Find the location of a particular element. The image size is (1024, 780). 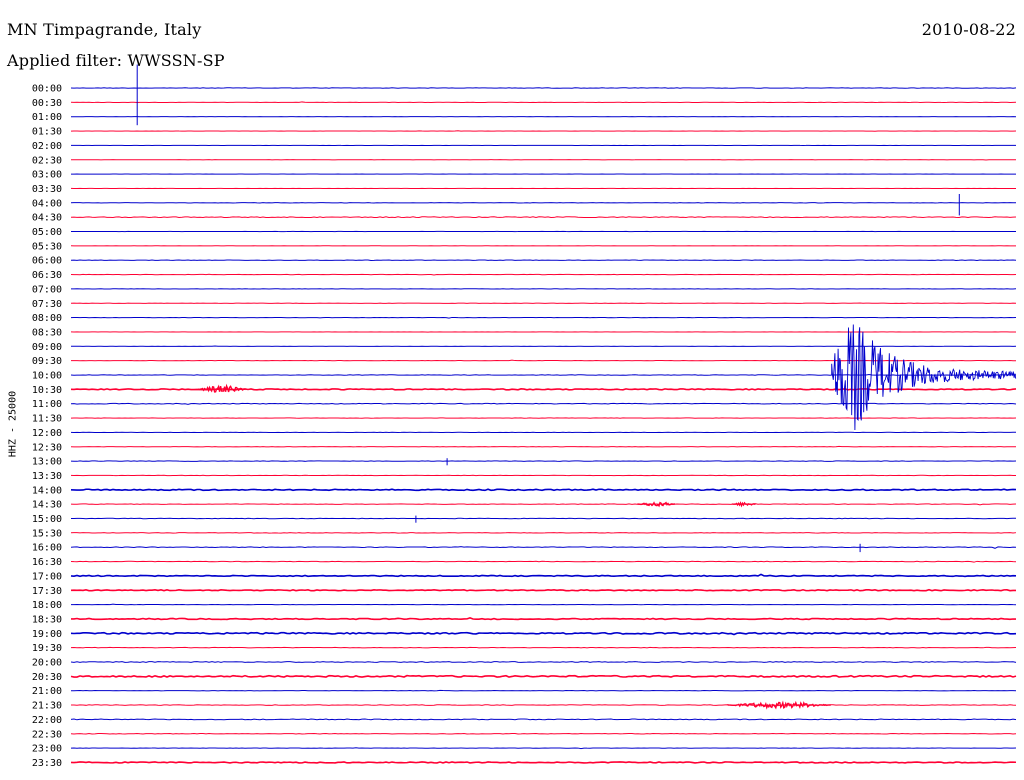

time-tick-label: 12:00 is located at coordinates (47, 433).